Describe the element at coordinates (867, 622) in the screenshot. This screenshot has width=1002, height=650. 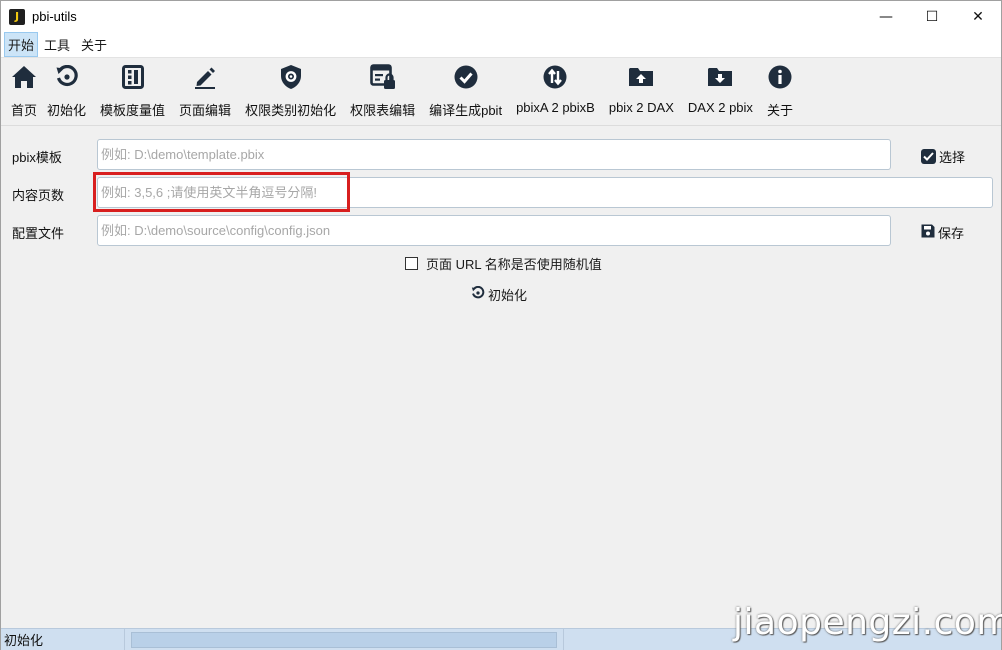
I see `watermark: jiaopengzi.com` at that location.